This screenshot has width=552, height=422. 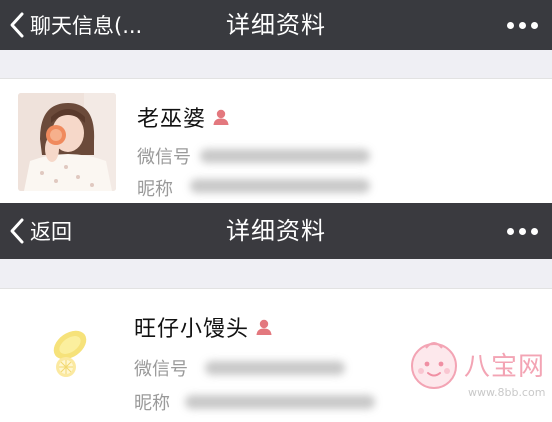 I want to click on contact-name: 旺仔小馒头, so click(x=192, y=329).